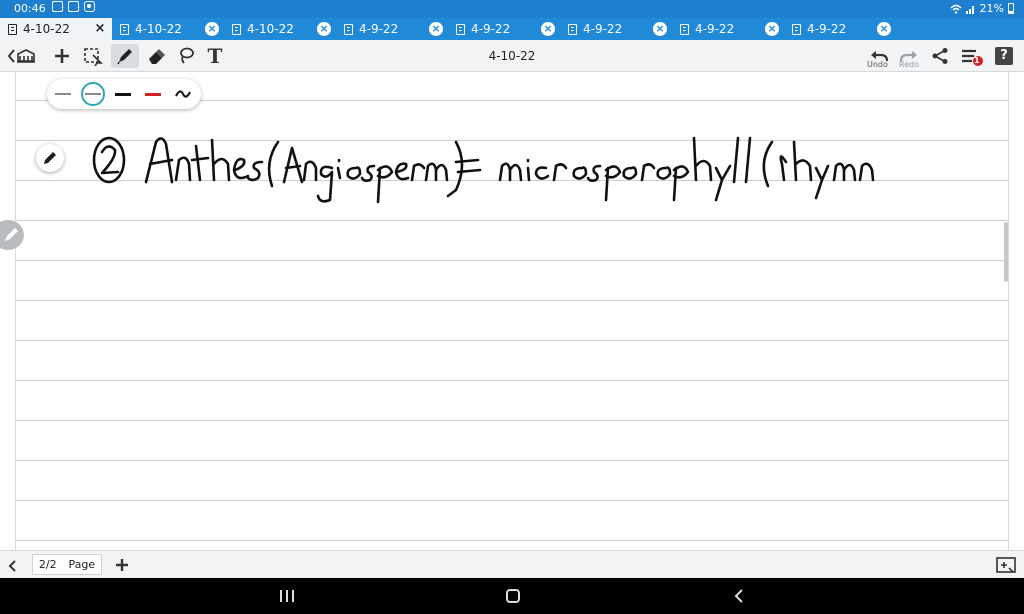  I want to click on page-indicator: 2/2 Page, so click(67, 564).